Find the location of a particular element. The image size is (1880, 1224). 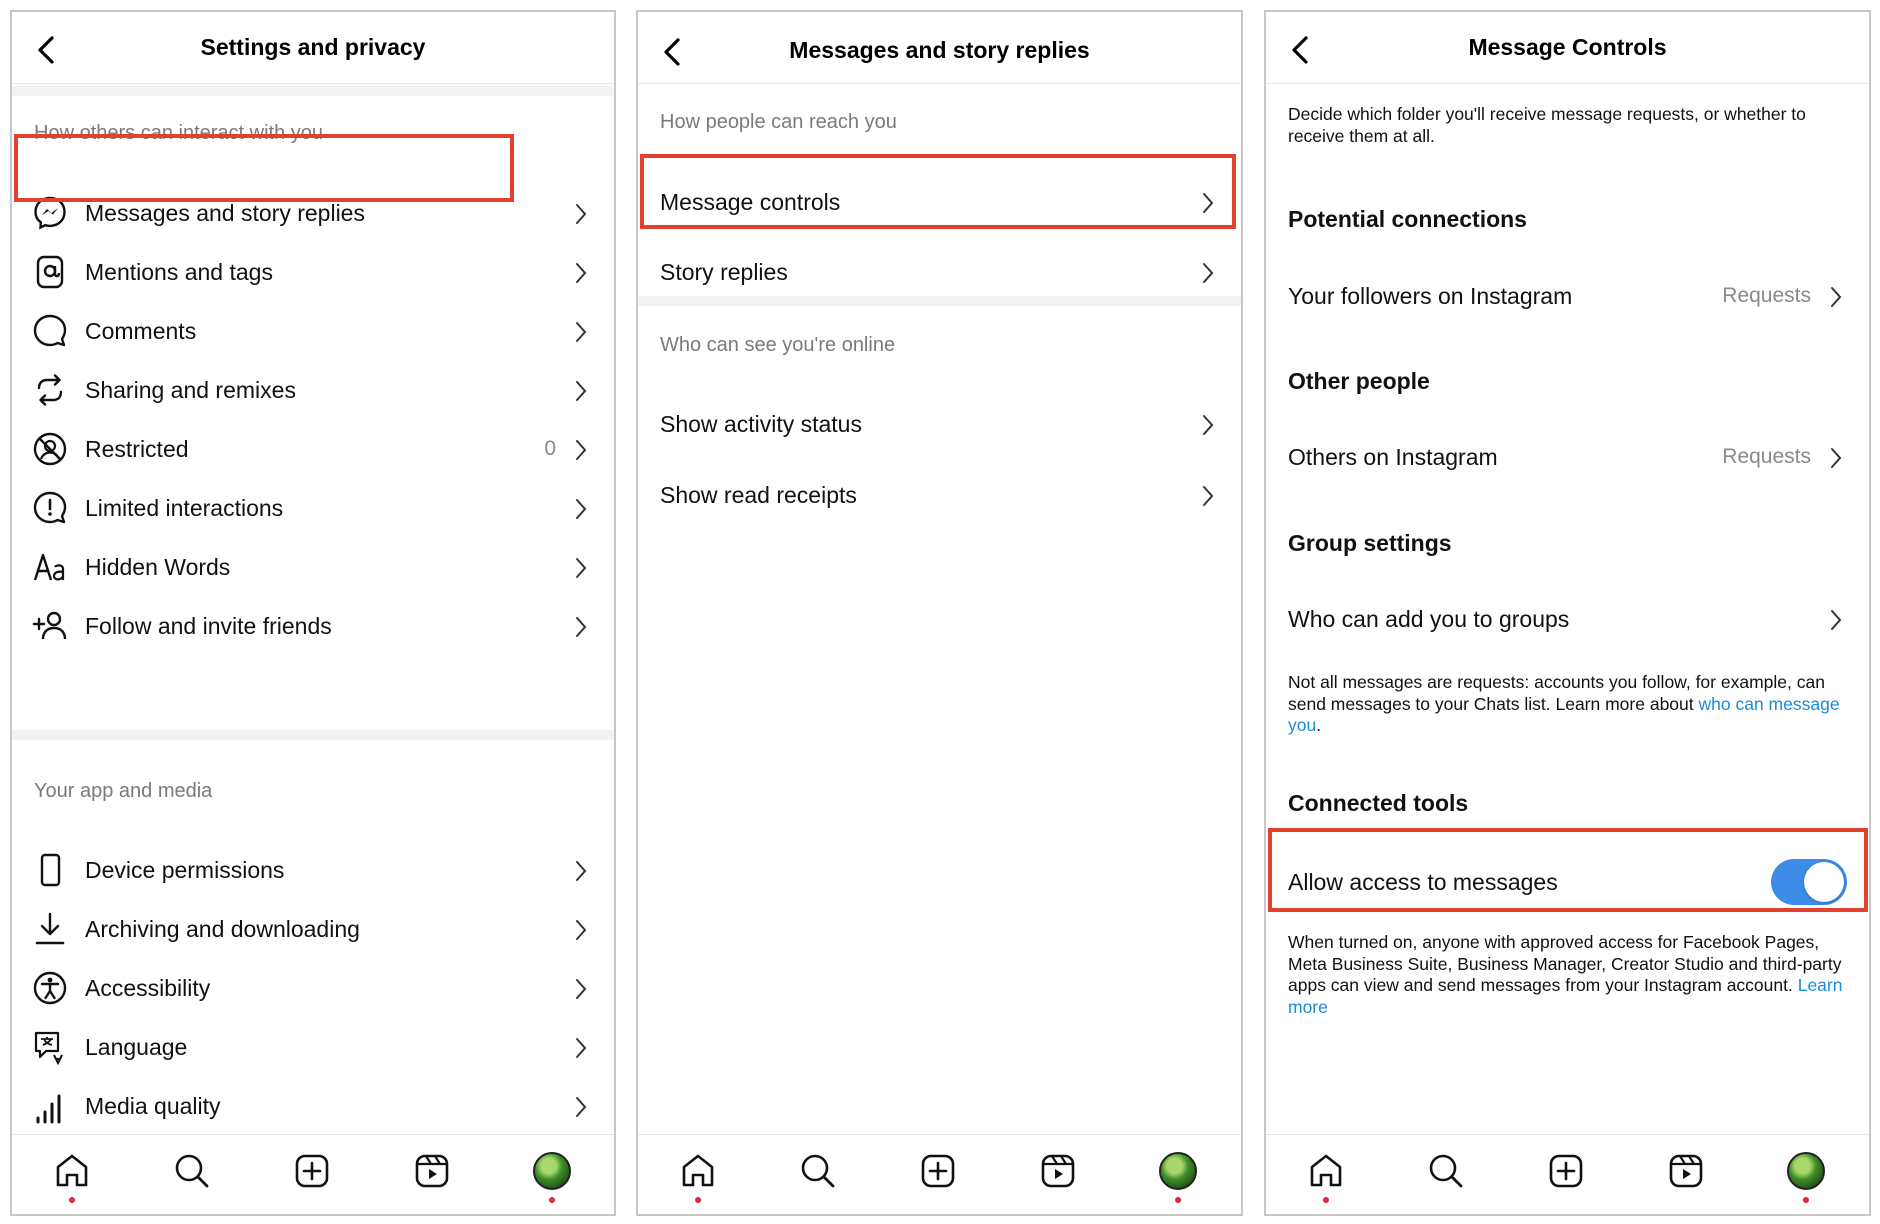

menu-item-label: Accessibility is located at coordinates (148, 988).